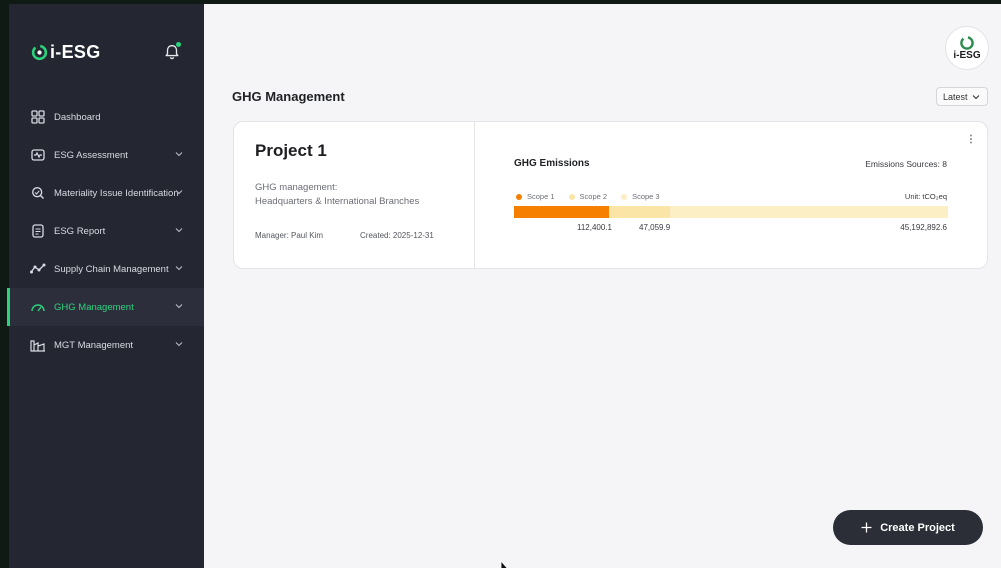  What do you see at coordinates (94, 307) in the screenshot?
I see `sidebar-item-label: GHG Management` at bounding box center [94, 307].